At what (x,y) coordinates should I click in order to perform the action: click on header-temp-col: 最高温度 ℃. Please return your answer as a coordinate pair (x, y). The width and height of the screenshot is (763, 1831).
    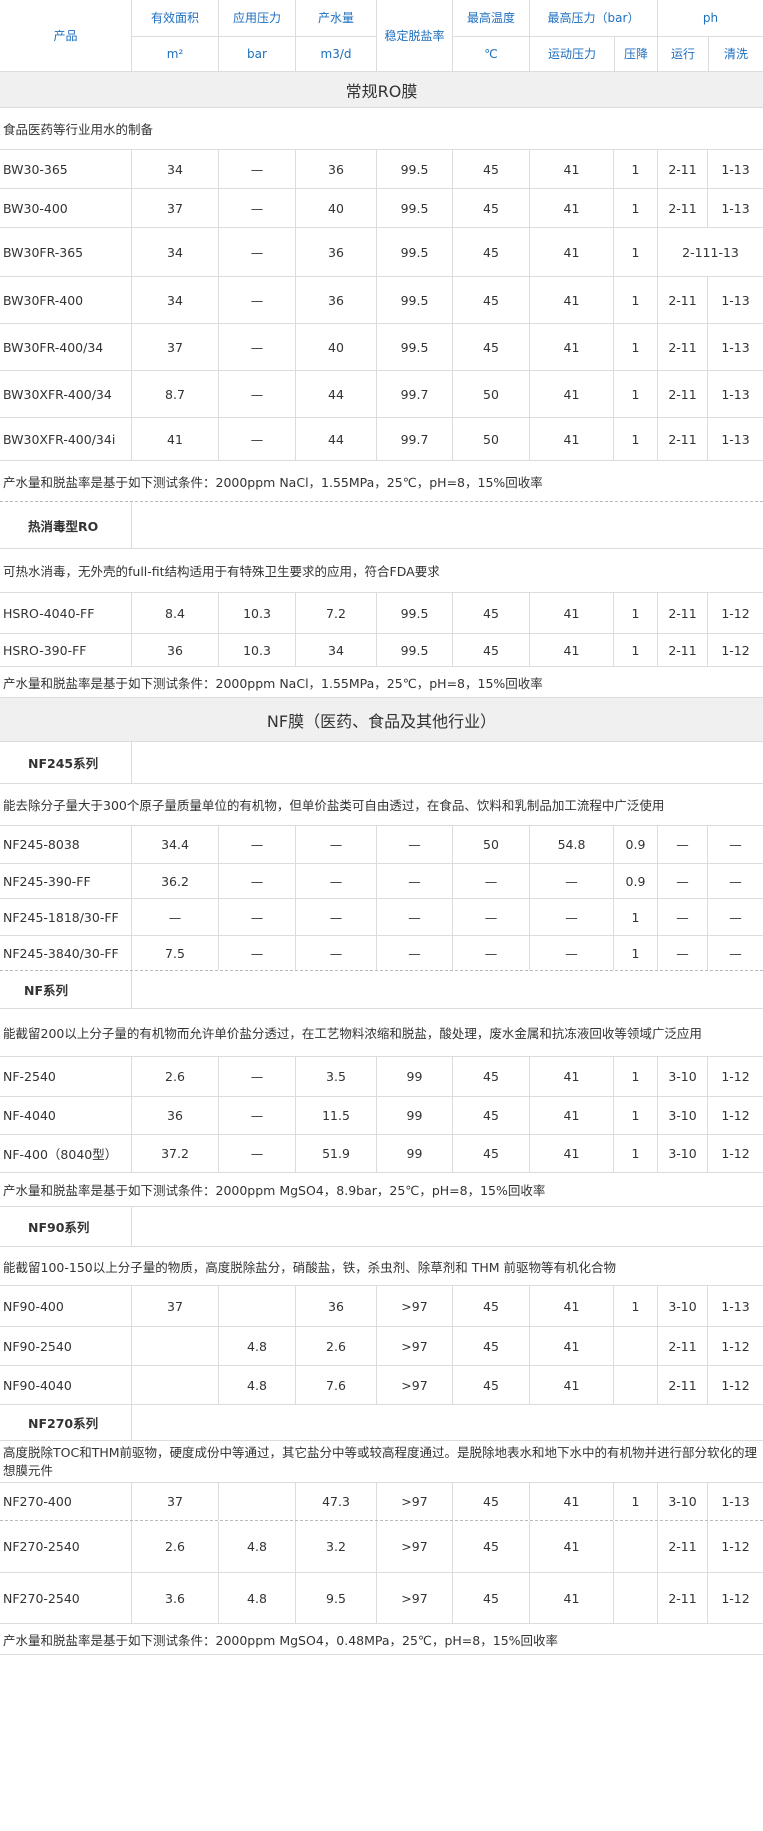
    Looking at the image, I should click on (491, 35).